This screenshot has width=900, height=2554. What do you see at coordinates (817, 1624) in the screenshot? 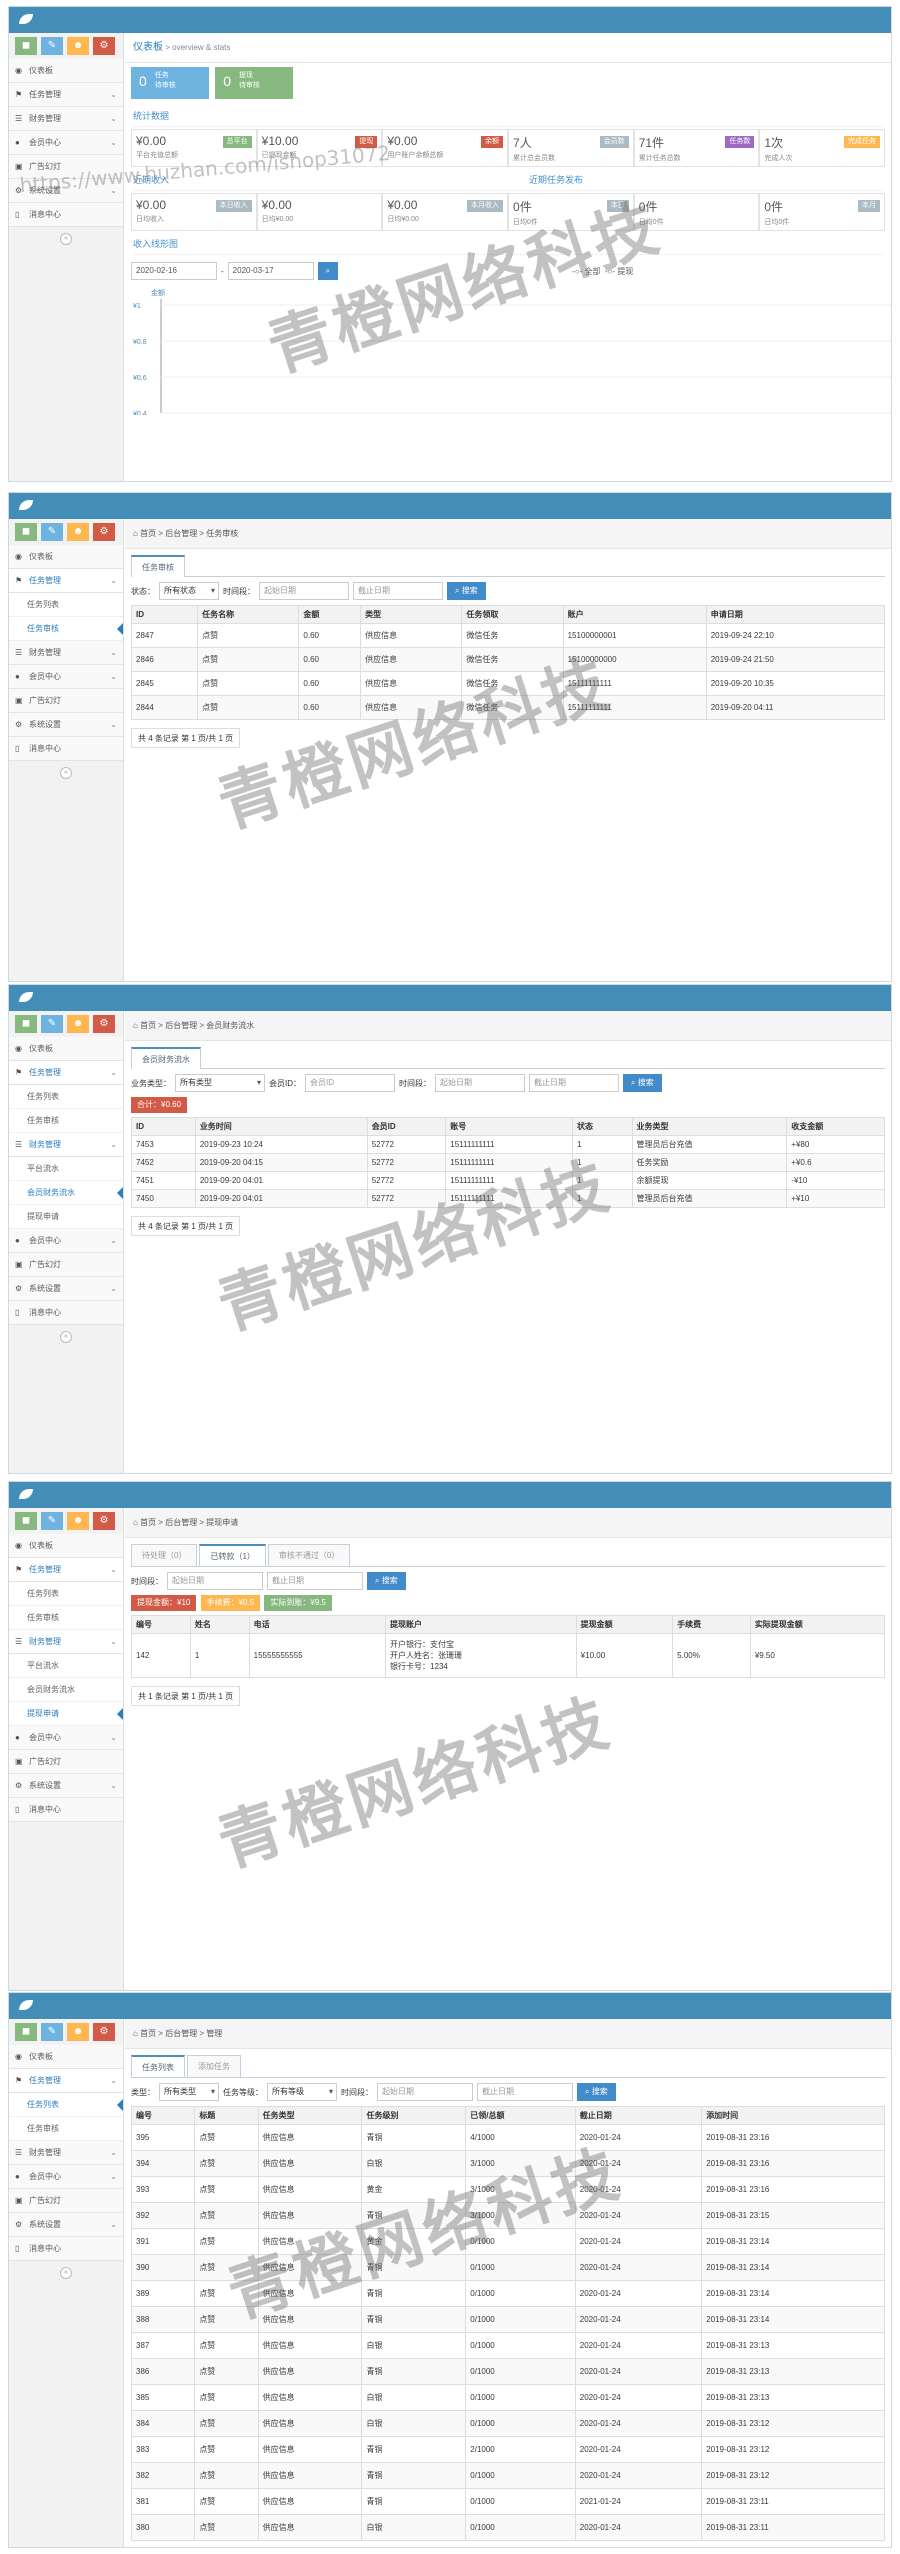
I see `column-header: 实际提现金额` at bounding box center [817, 1624].